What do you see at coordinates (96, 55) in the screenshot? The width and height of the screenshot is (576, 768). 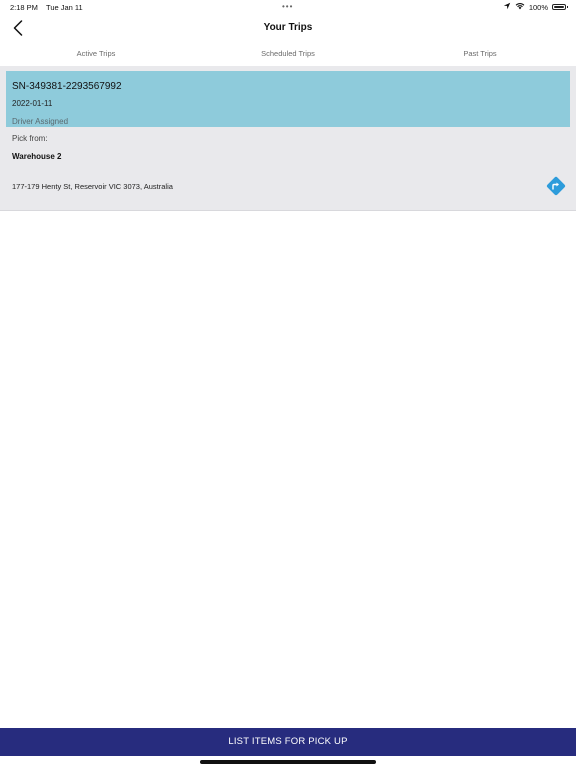 I see `tab-active-trips: Active Trips` at bounding box center [96, 55].